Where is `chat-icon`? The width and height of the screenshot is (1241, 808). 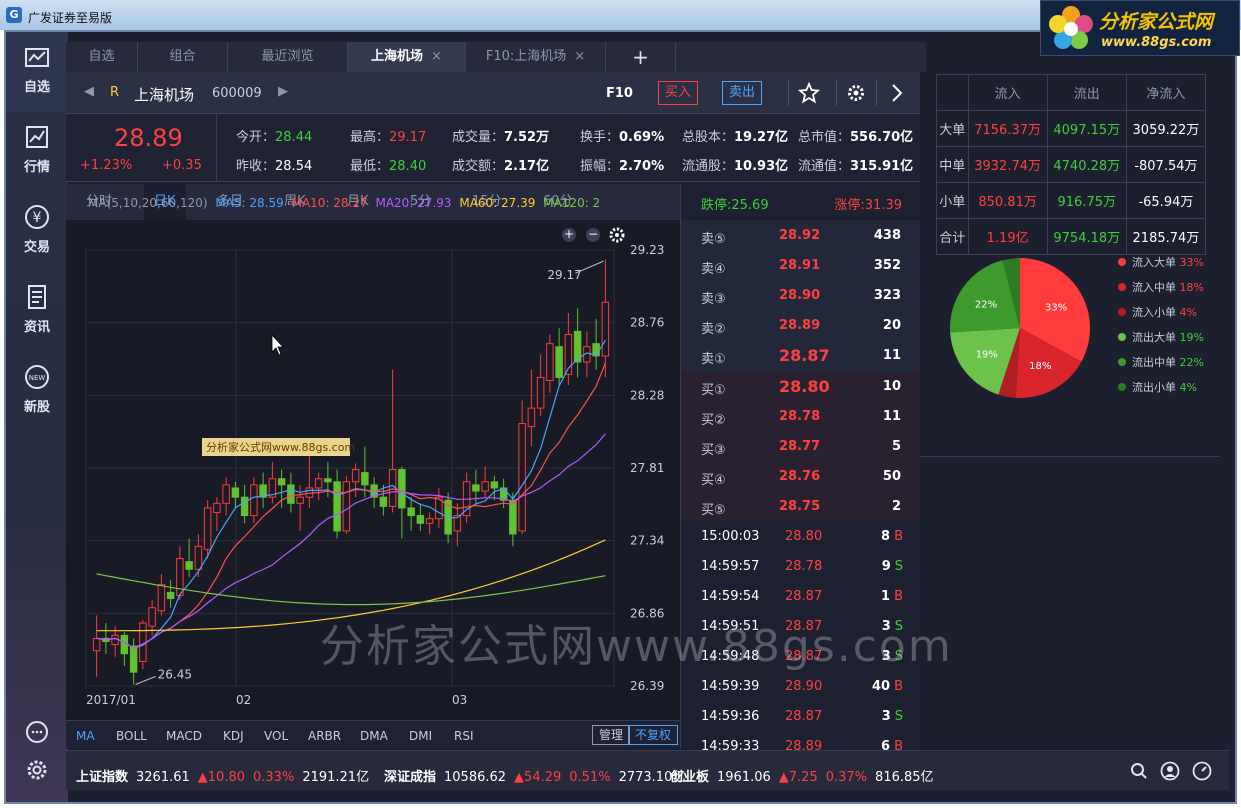
chat-icon is located at coordinates (37, 732).